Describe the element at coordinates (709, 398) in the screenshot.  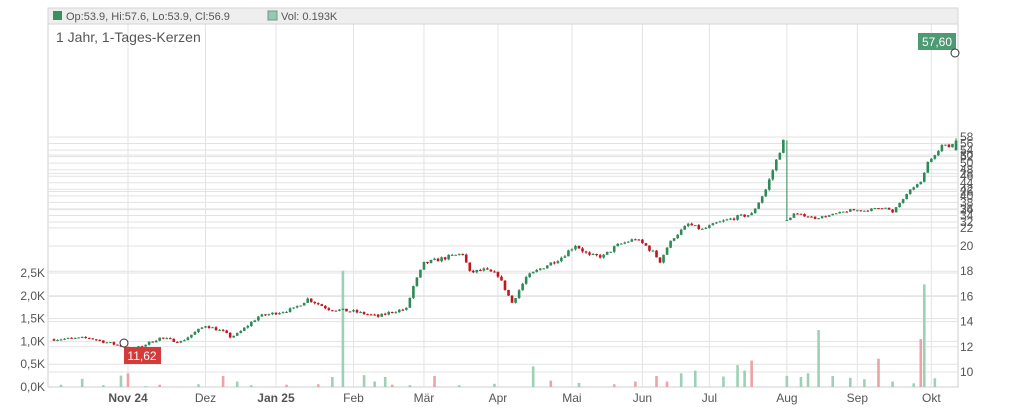
I see `month-tick-label: Jul` at that location.